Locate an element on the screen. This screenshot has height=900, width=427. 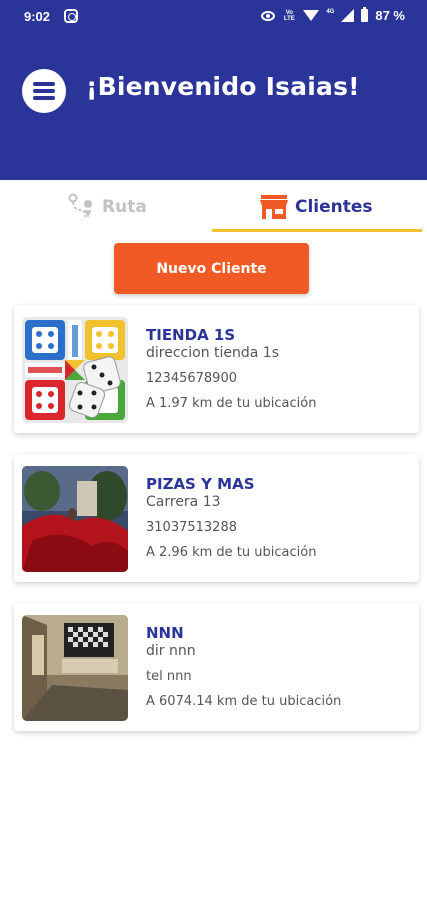
route-icon is located at coordinates (80, 205).